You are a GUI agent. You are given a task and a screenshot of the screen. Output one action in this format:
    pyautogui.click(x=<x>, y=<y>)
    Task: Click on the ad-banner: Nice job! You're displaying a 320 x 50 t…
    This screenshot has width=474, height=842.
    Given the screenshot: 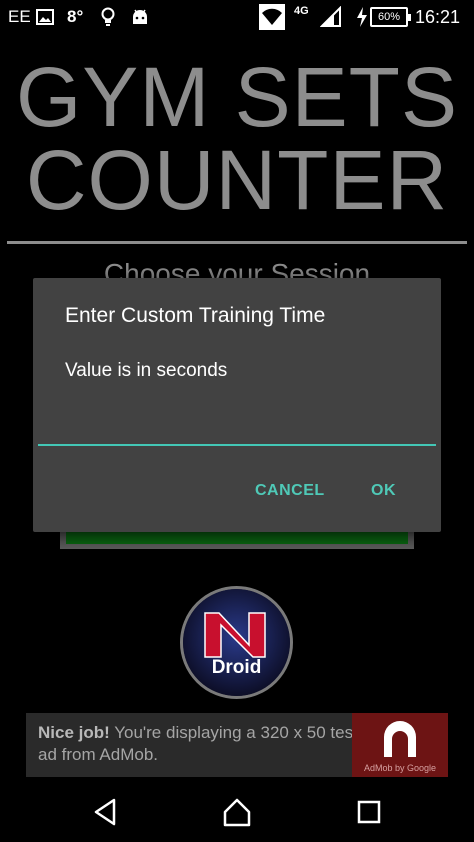 What is the action you would take?
    pyautogui.click(x=237, y=745)
    